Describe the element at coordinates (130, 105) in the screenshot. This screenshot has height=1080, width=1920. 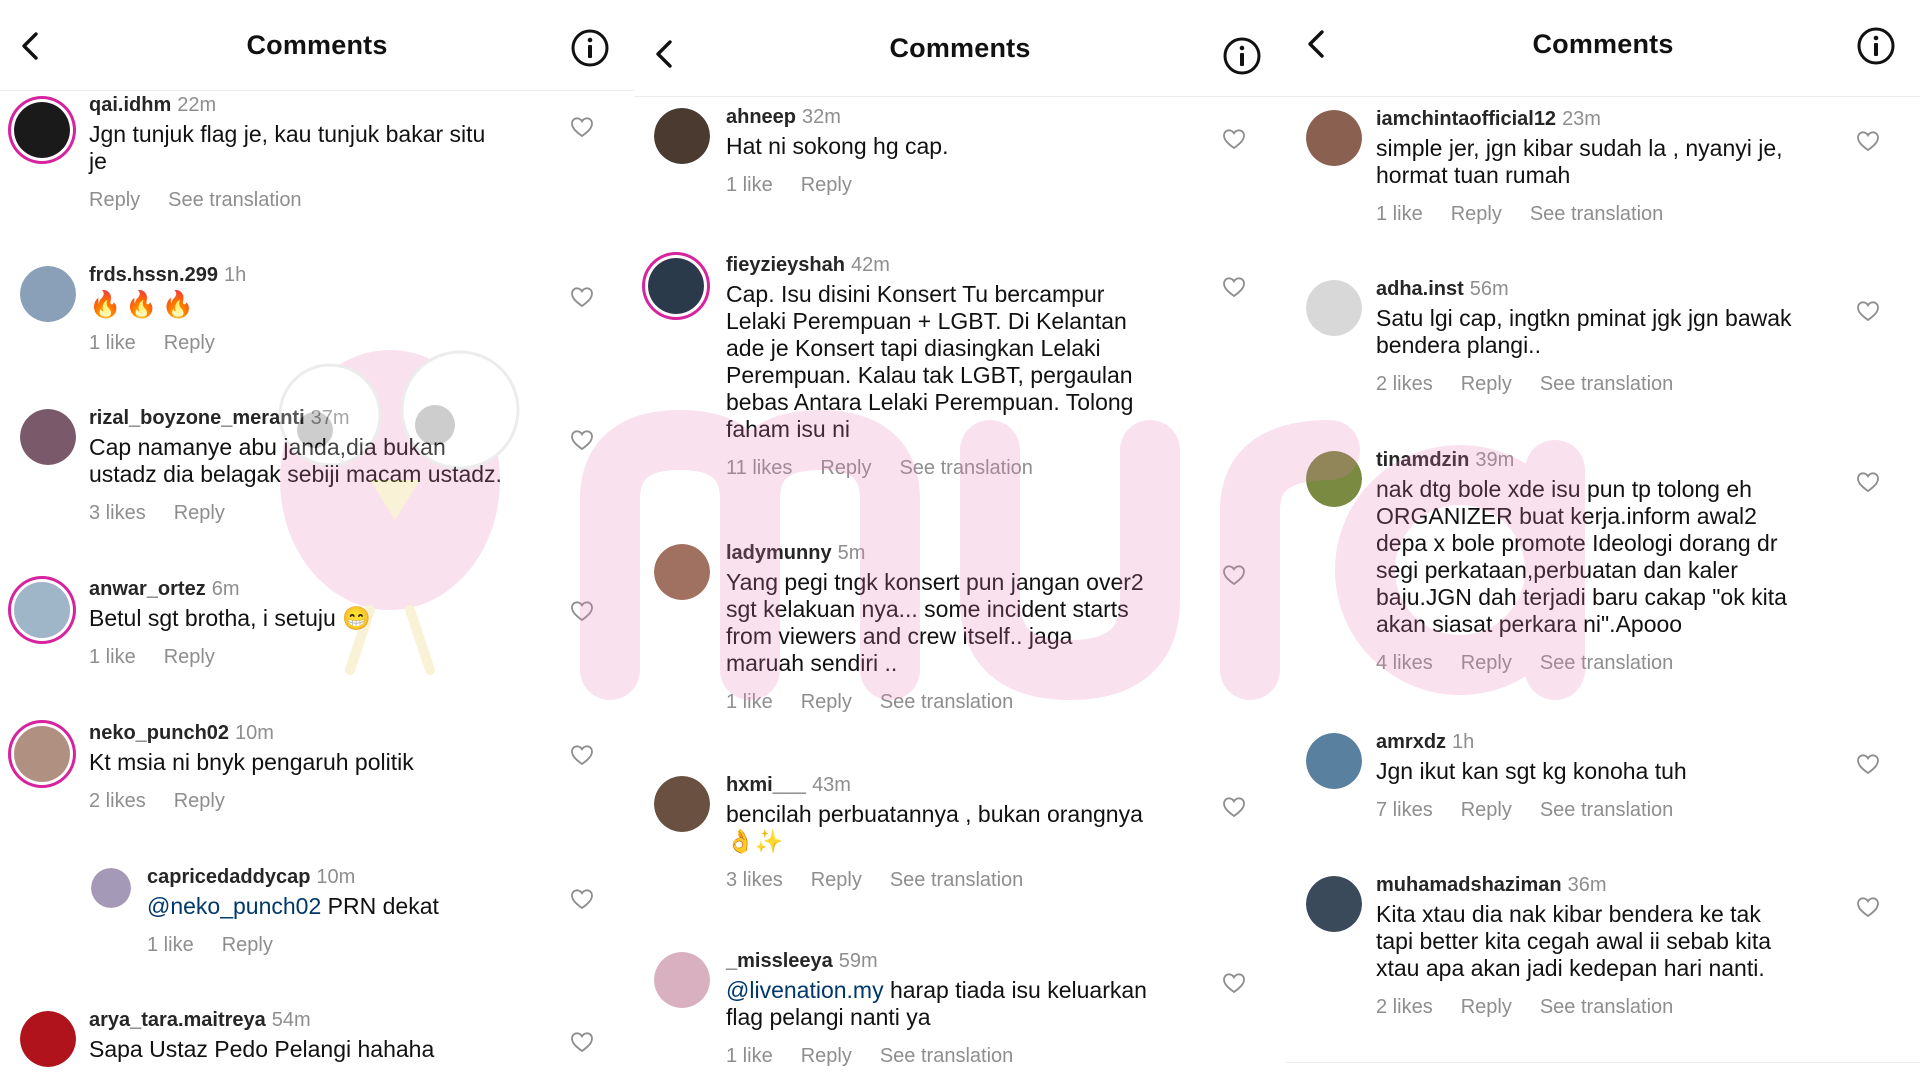
I see `comment-username: qai.idhm` at that location.